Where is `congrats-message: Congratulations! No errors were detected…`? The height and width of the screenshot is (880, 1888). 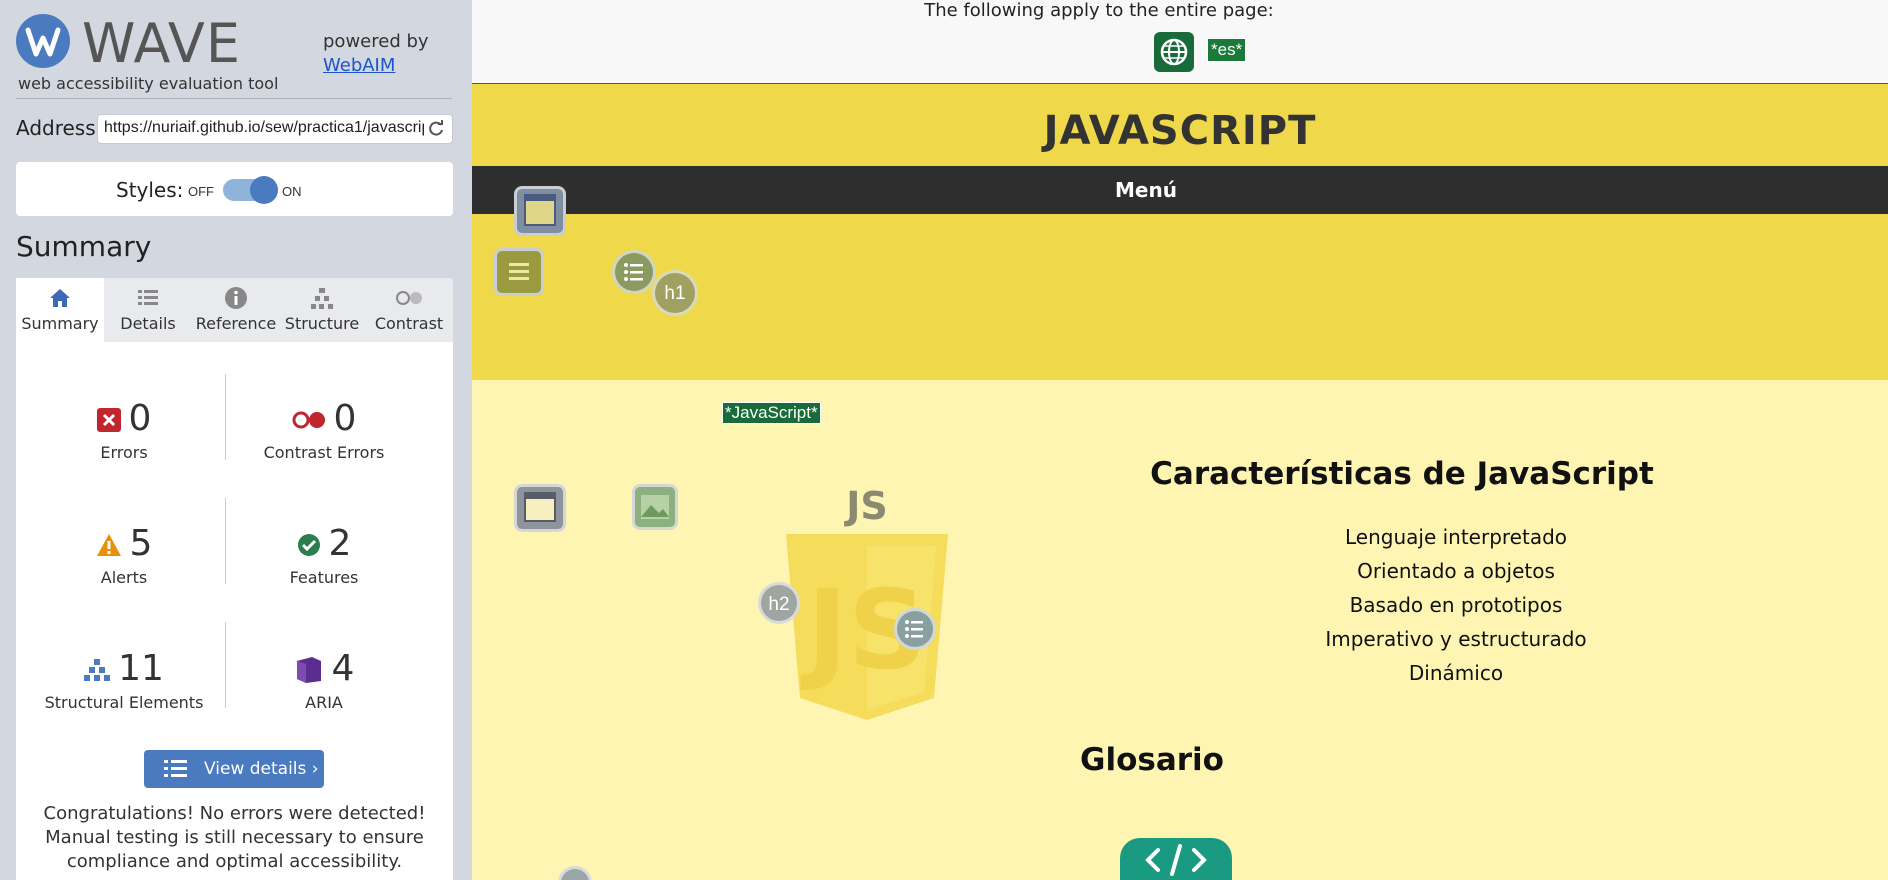
congrats-message: Congratulations! No errors were detected… is located at coordinates (234, 837).